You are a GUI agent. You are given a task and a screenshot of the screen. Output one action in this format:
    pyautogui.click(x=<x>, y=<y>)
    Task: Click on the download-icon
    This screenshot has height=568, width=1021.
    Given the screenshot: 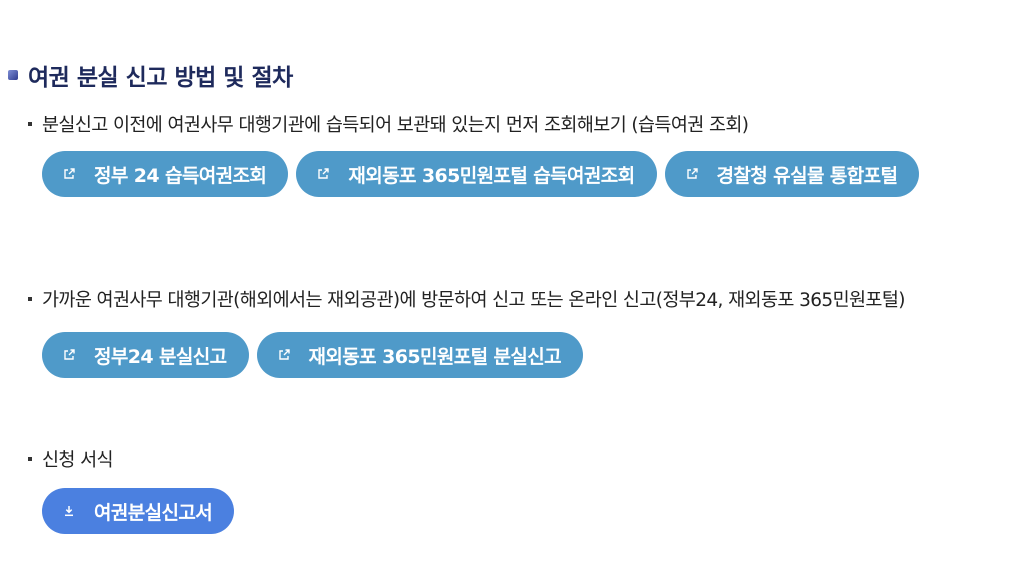 What is the action you would take?
    pyautogui.click(x=69, y=511)
    